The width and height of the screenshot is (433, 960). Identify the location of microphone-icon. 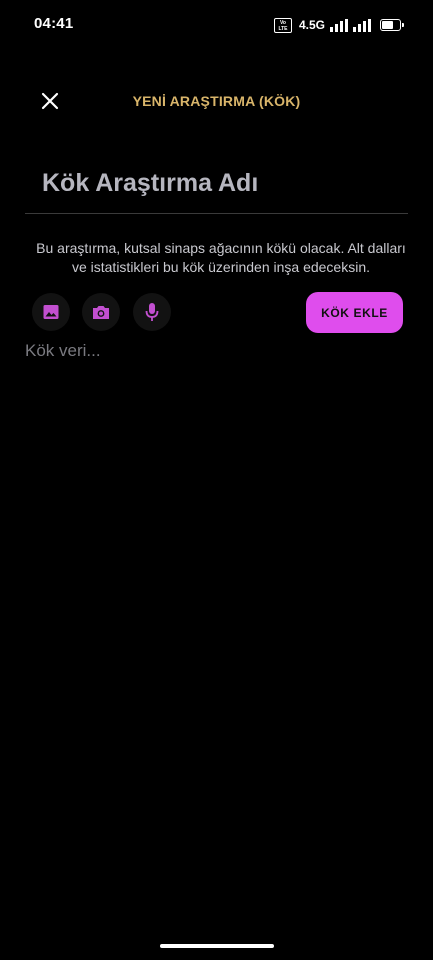
(152, 312).